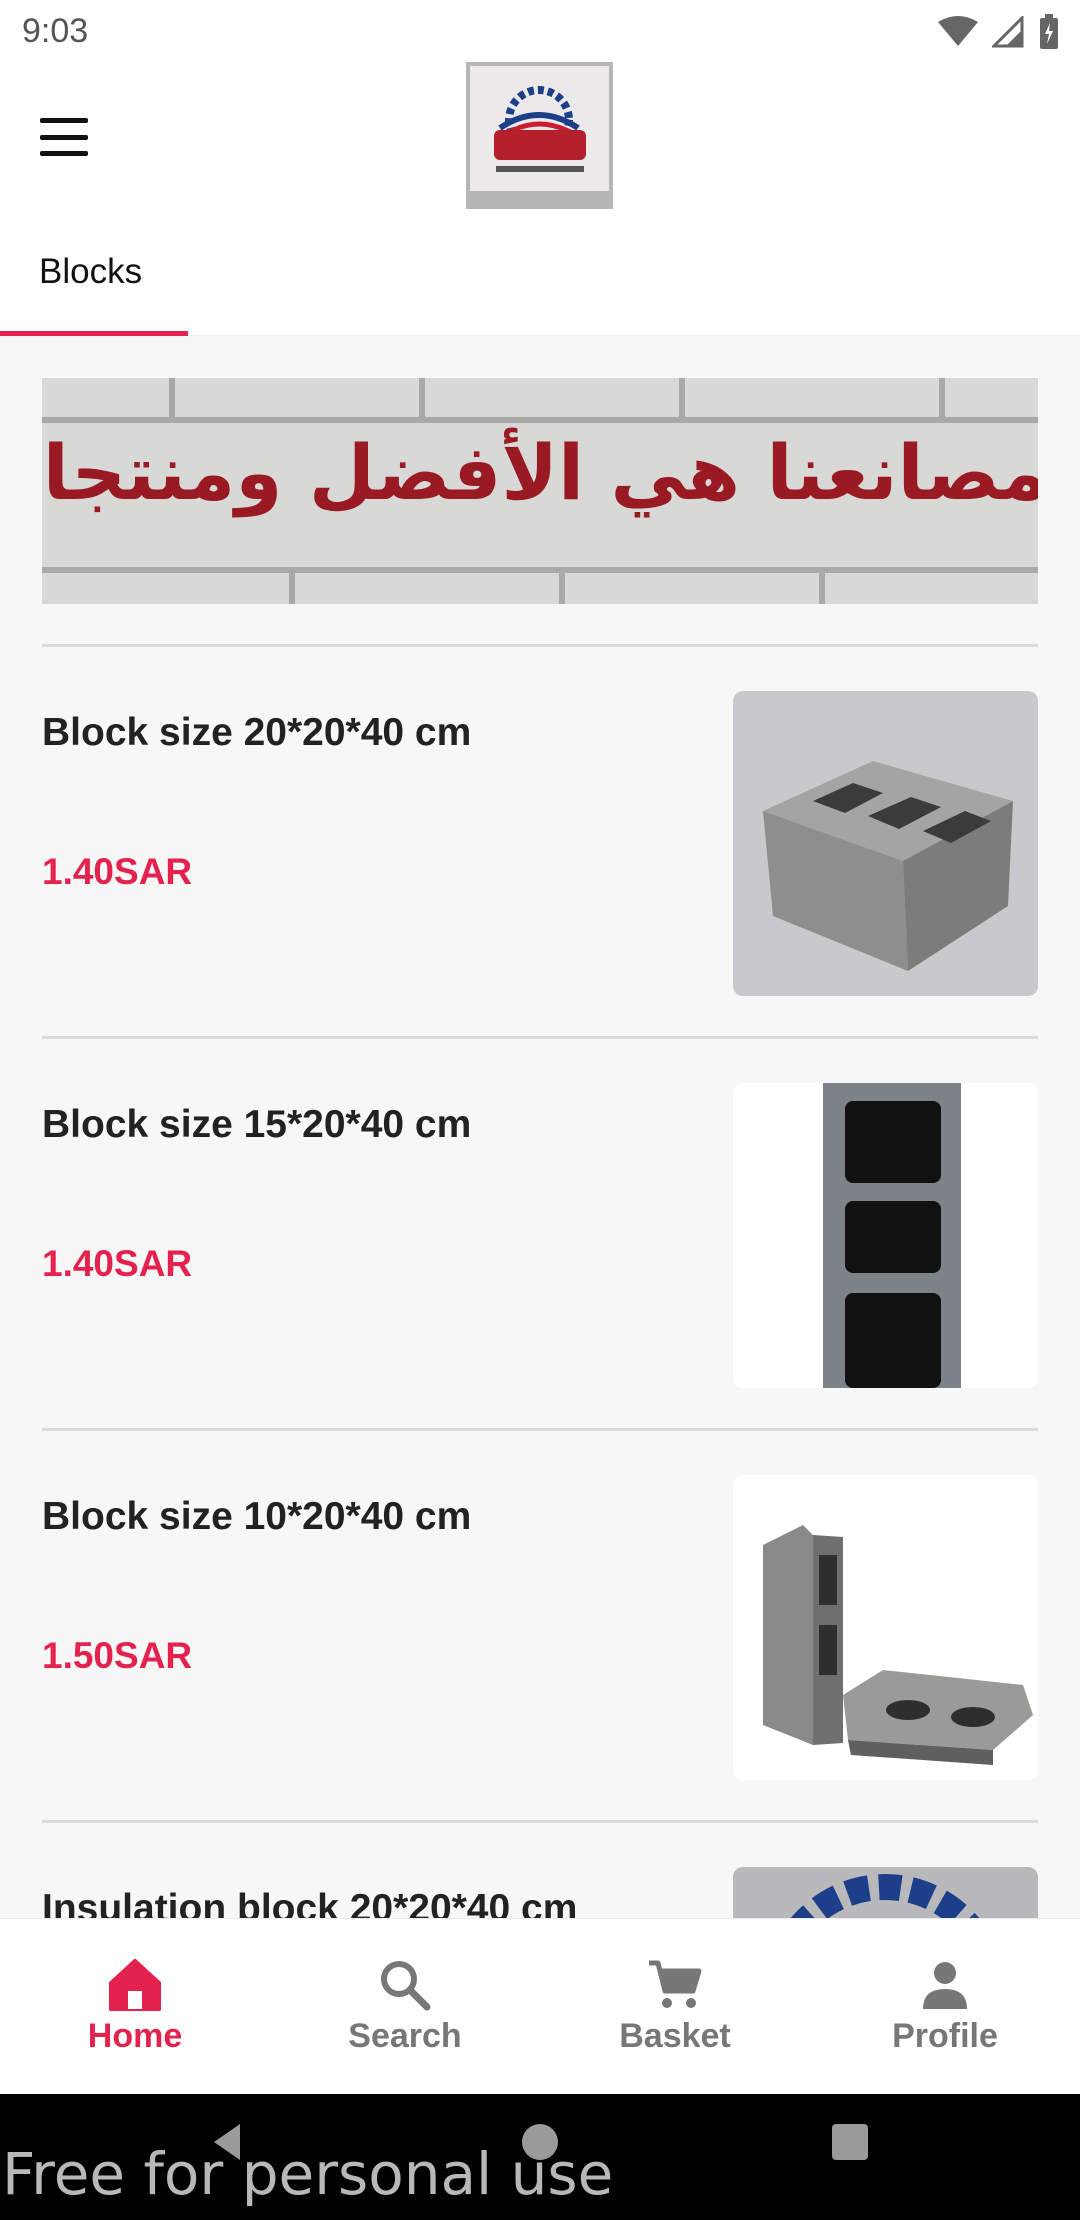  Describe the element at coordinates (1008, 32) in the screenshot. I see `signal-icon` at that location.